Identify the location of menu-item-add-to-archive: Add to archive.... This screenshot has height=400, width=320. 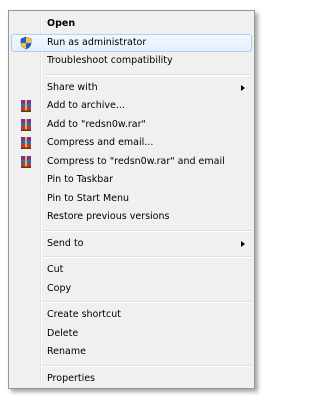
(131, 106).